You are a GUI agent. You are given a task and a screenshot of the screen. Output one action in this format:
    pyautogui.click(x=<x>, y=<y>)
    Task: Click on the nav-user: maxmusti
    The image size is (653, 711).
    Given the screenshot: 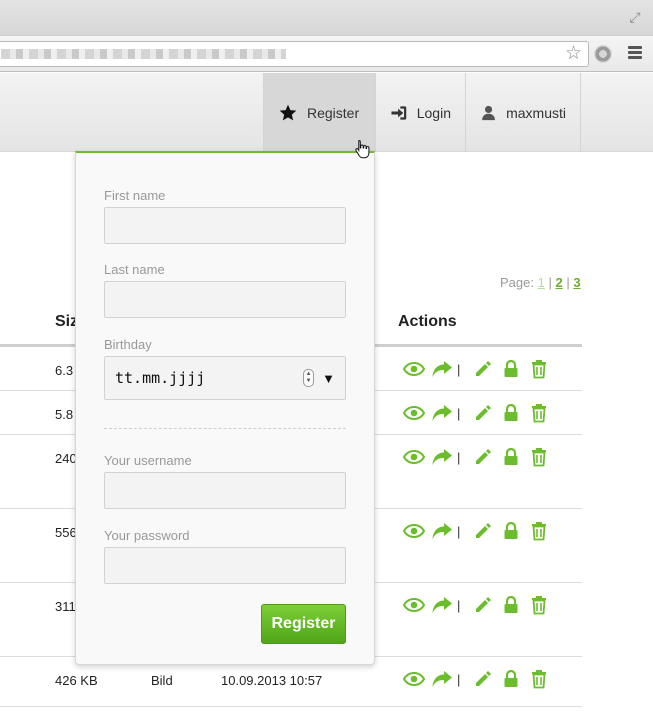 What is the action you would take?
    pyautogui.click(x=523, y=112)
    